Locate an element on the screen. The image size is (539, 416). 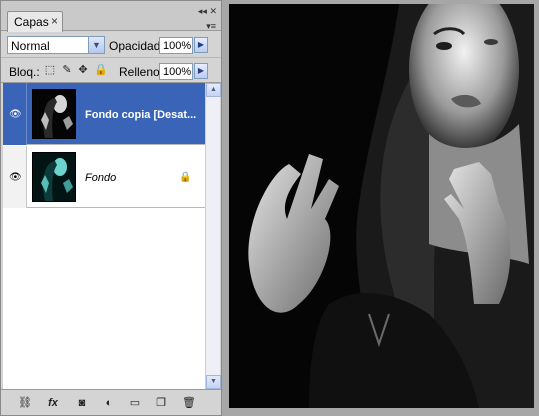
adjustment-layer-icon: ◐ is located at coordinates (109, 403).